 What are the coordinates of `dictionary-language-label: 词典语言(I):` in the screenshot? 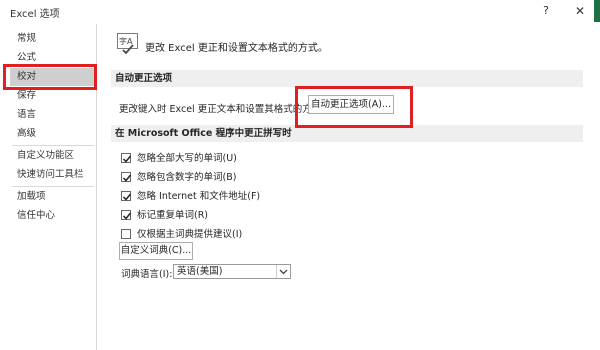 It's located at (147, 274).